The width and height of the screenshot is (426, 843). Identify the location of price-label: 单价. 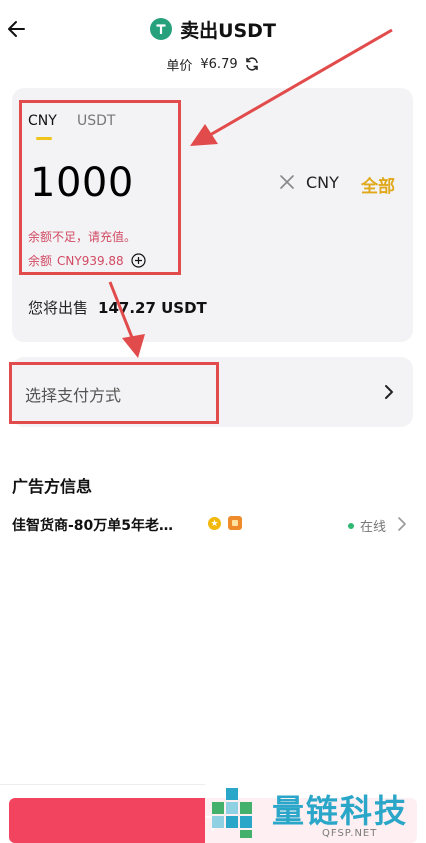
(179, 66).